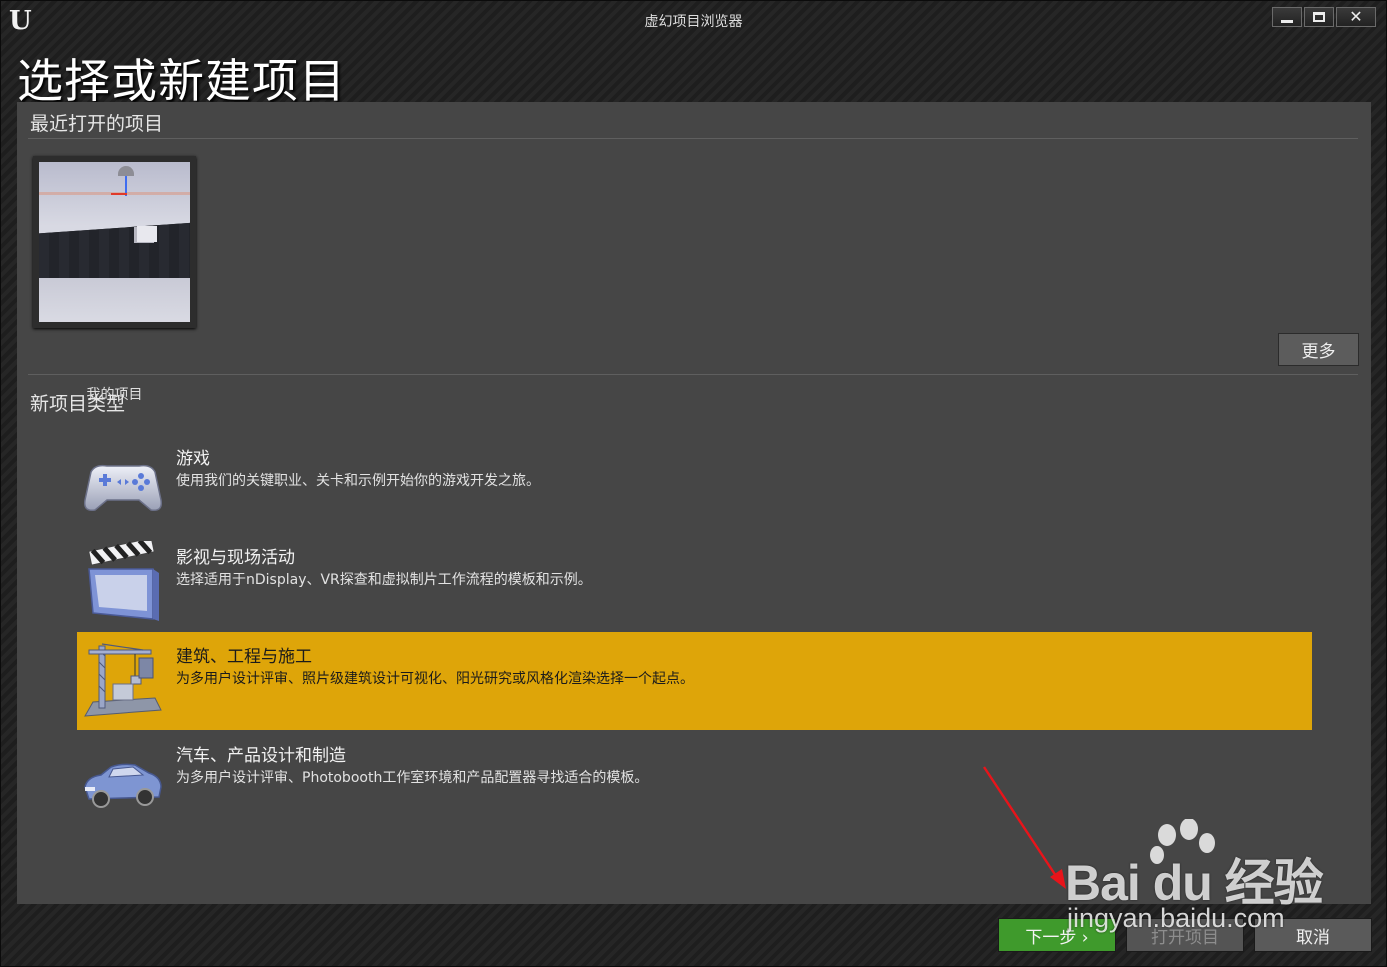 This screenshot has width=1387, height=967. Describe the element at coordinates (384, 580) in the screenshot. I see `project-type-description: 选择适用于nDisplay、VR探查和虚拟制片工作流程的模板和示例。` at that location.